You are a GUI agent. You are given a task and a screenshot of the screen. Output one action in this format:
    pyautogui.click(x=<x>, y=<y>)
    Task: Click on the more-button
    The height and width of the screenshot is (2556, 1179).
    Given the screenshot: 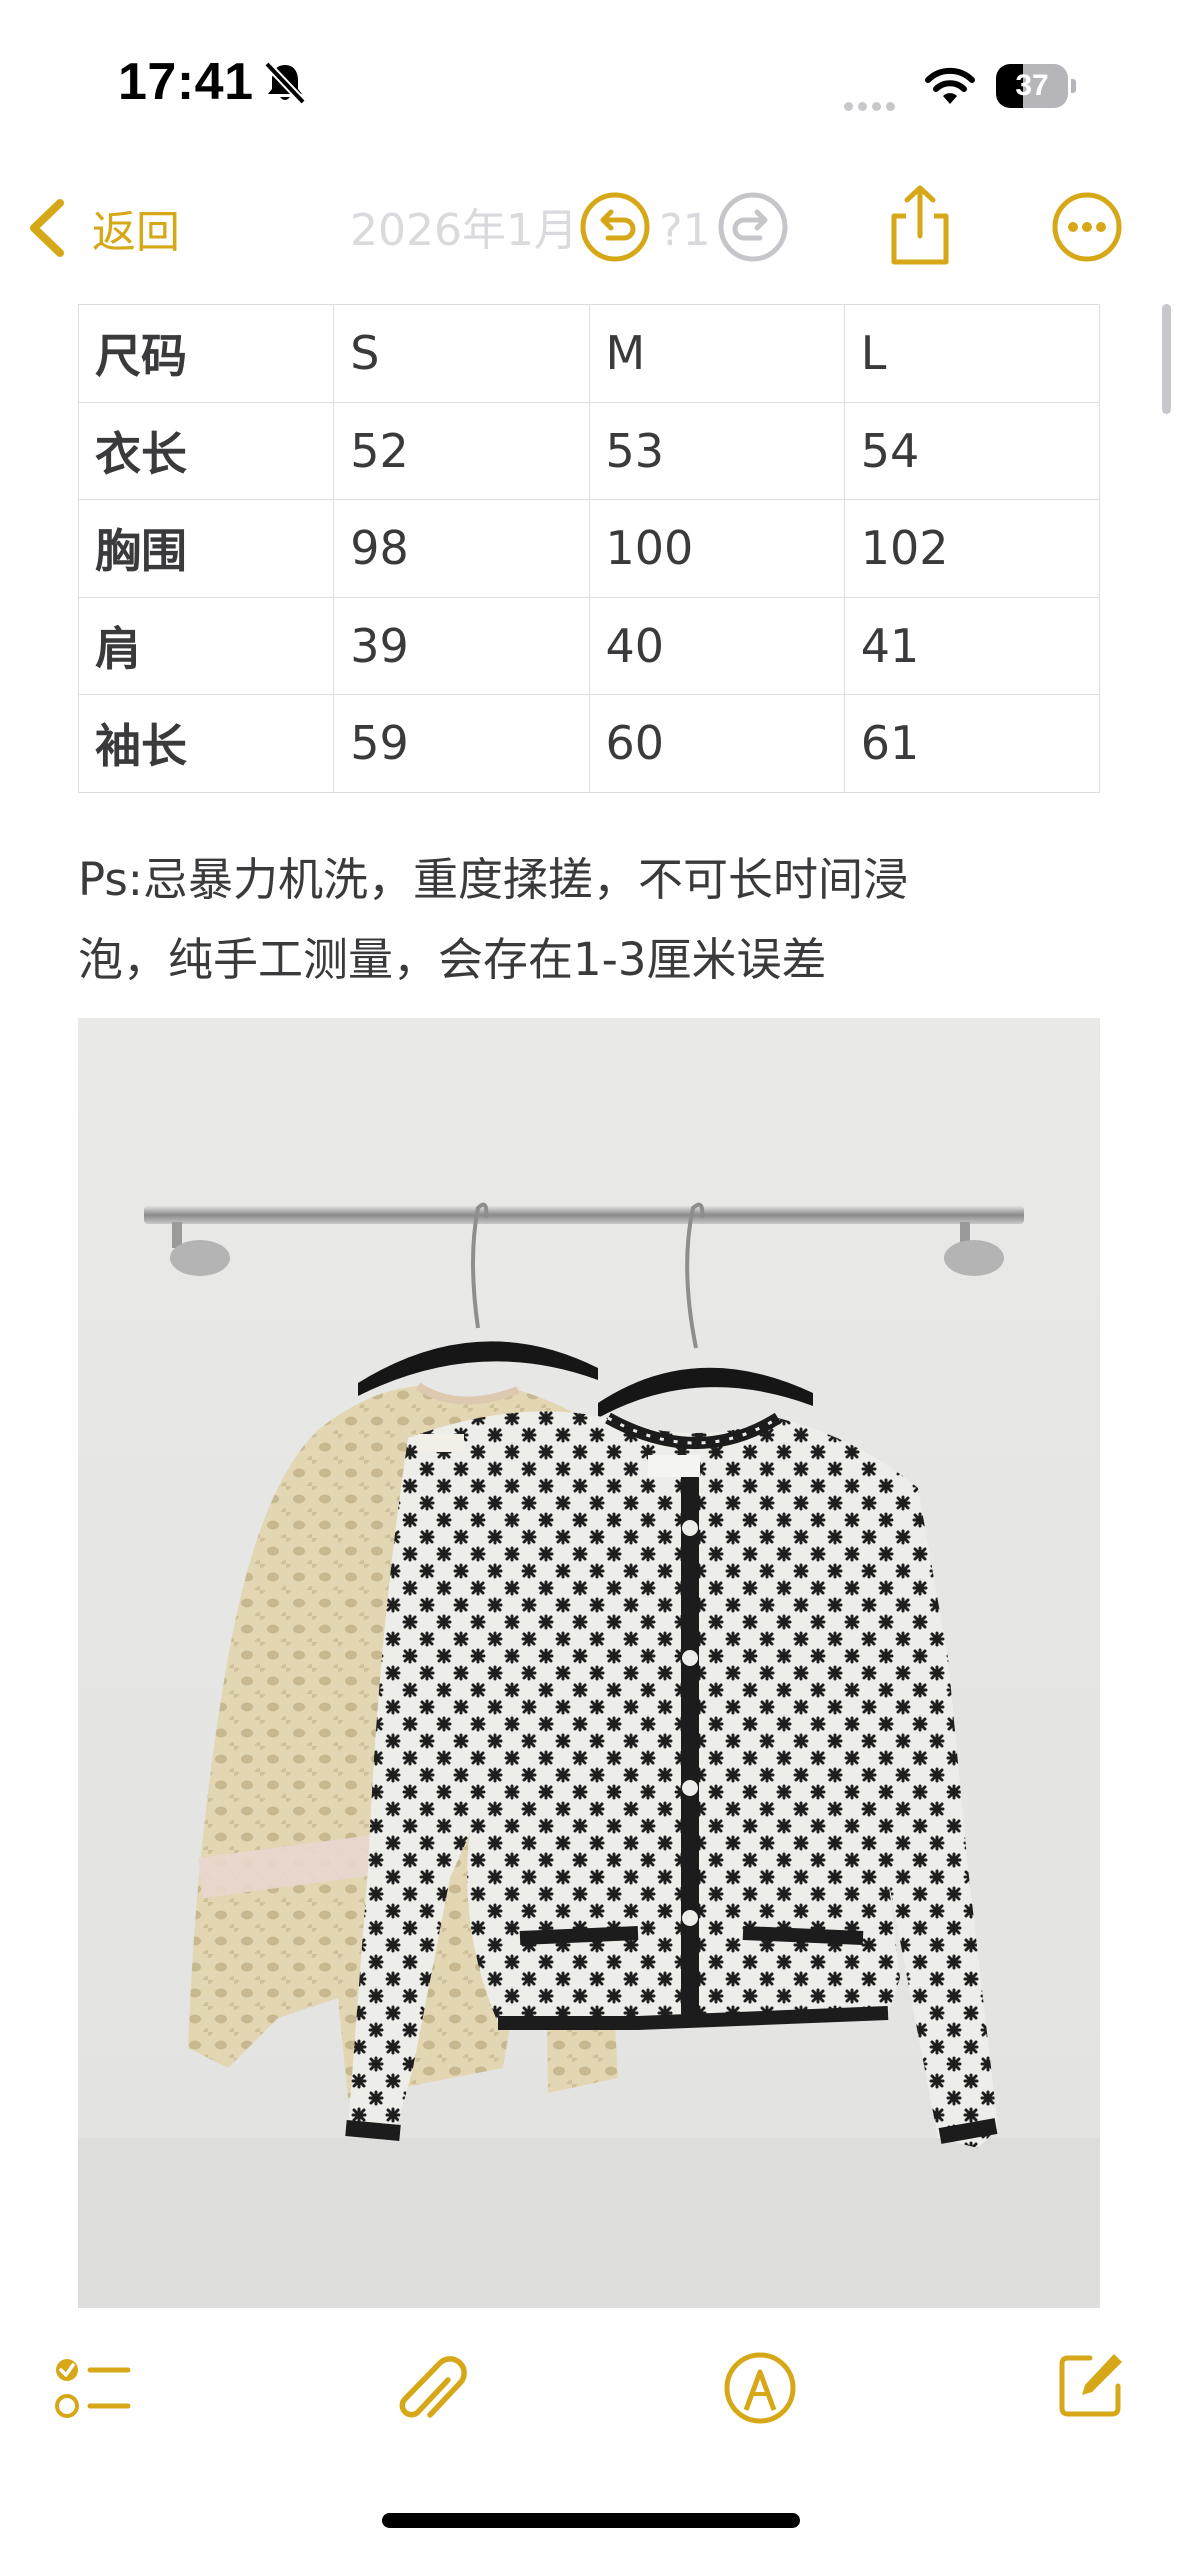 What is the action you would take?
    pyautogui.click(x=1087, y=227)
    